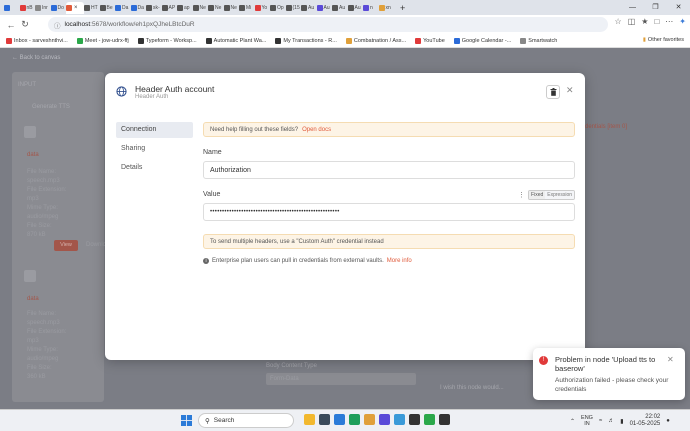  Describe the element at coordinates (611, 421) in the screenshot. I see `volume-icon: ♬` at that location.